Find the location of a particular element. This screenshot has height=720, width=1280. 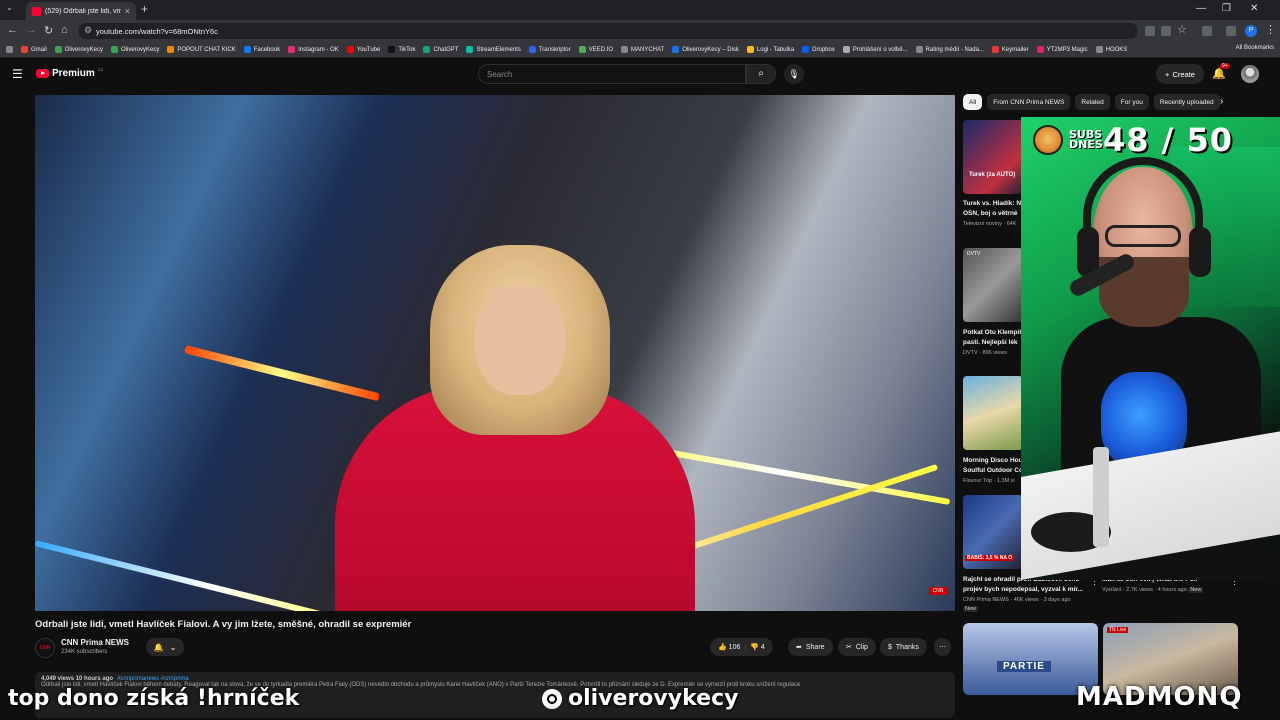

like-count: 106 is located at coordinates (734, 647).